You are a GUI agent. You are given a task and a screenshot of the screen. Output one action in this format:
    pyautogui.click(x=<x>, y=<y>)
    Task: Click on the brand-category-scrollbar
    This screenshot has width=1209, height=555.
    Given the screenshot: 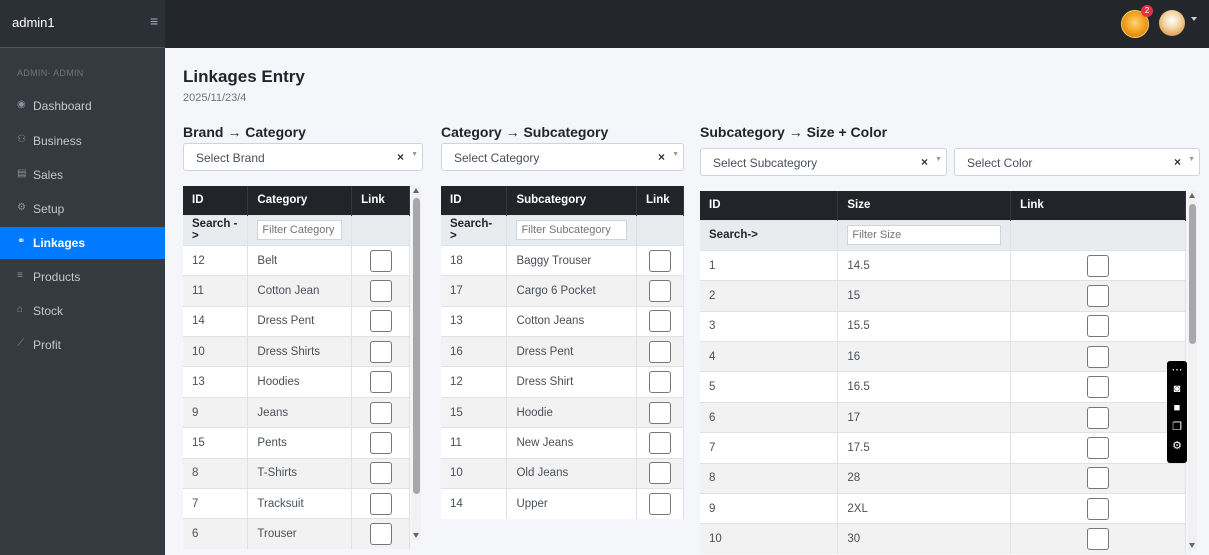 What is the action you would take?
    pyautogui.click(x=416, y=363)
    